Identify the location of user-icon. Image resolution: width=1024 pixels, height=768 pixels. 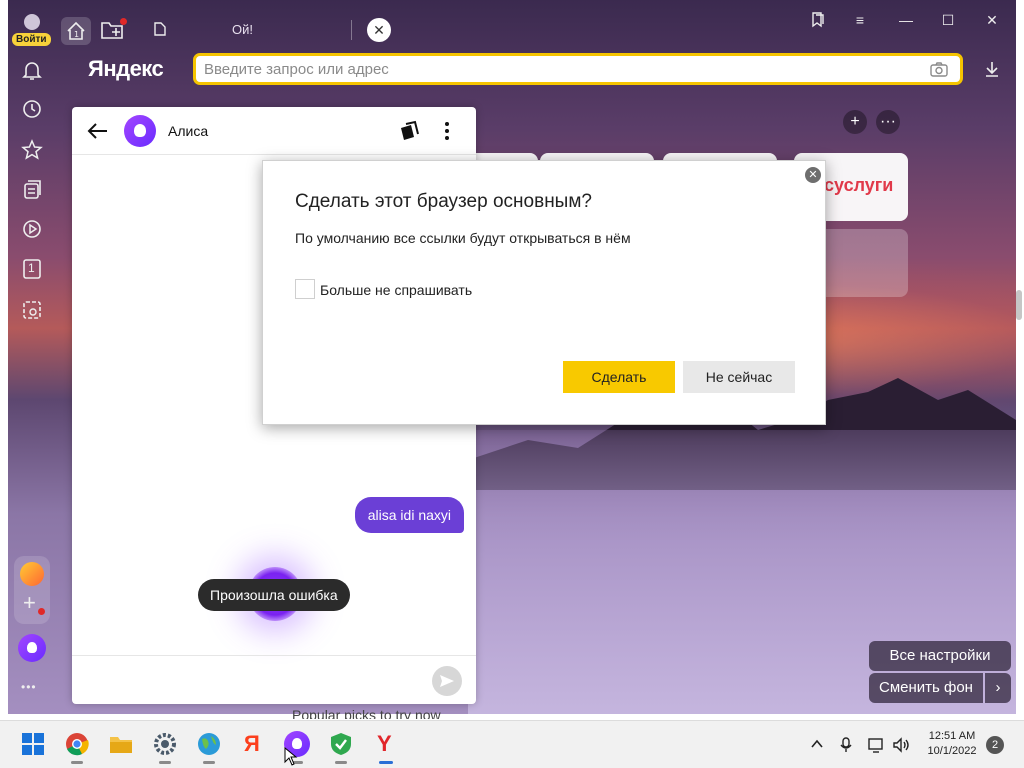
(32, 22).